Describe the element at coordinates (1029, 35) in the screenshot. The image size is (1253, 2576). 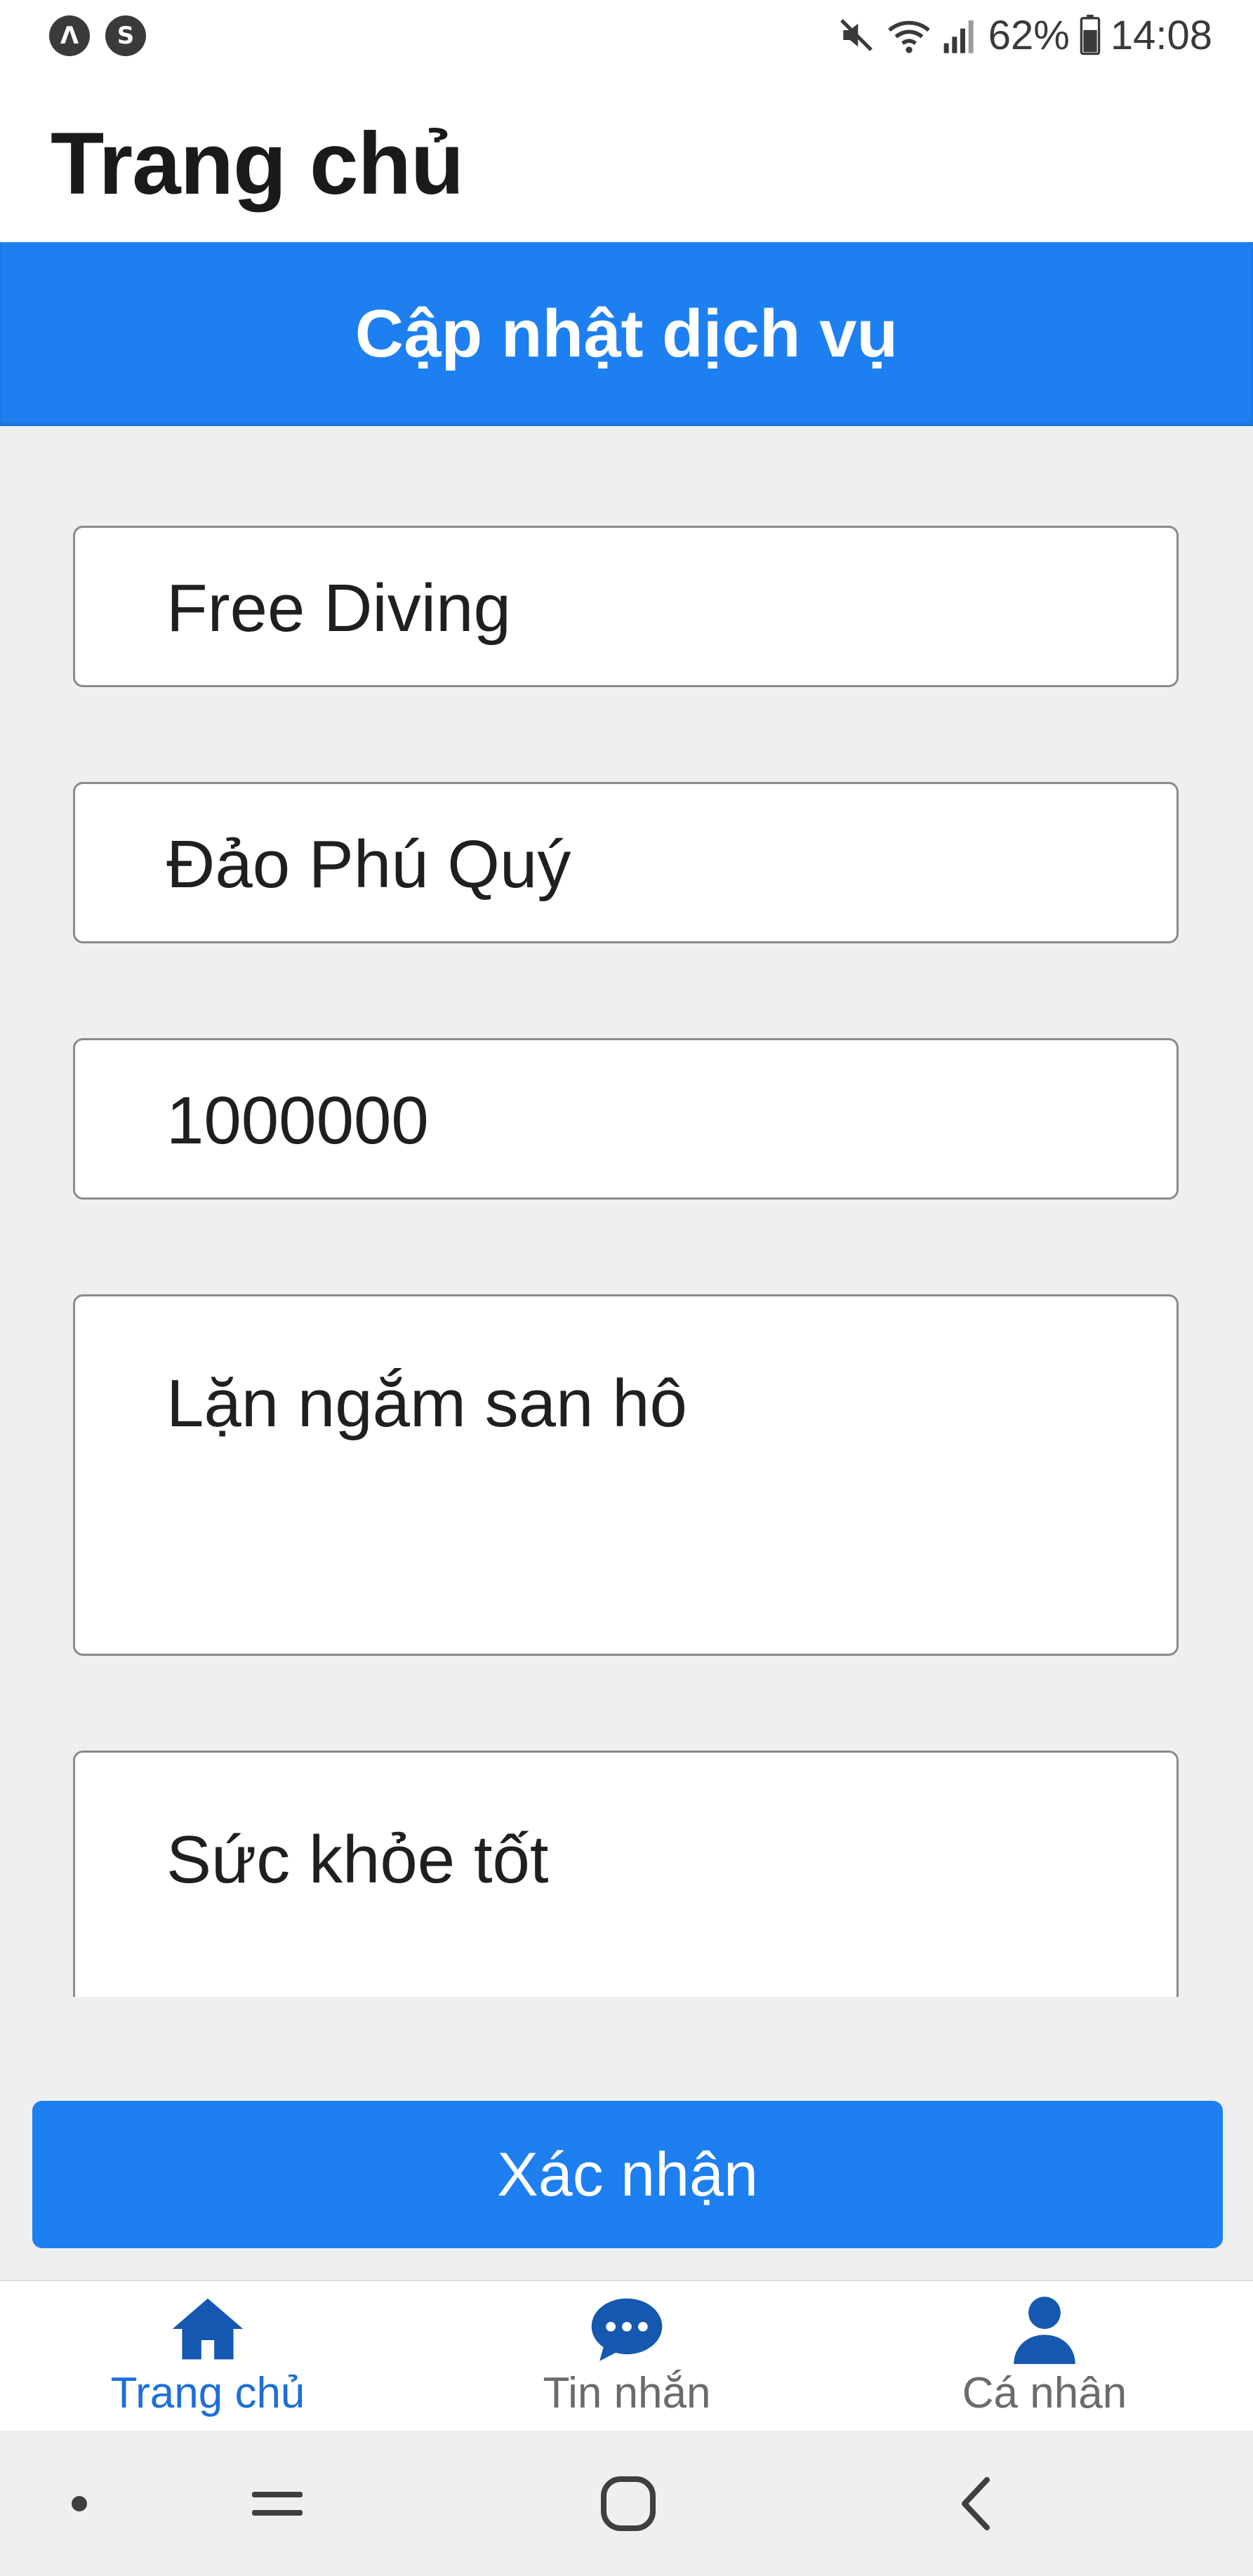
I see `battery-percent: 62%` at that location.